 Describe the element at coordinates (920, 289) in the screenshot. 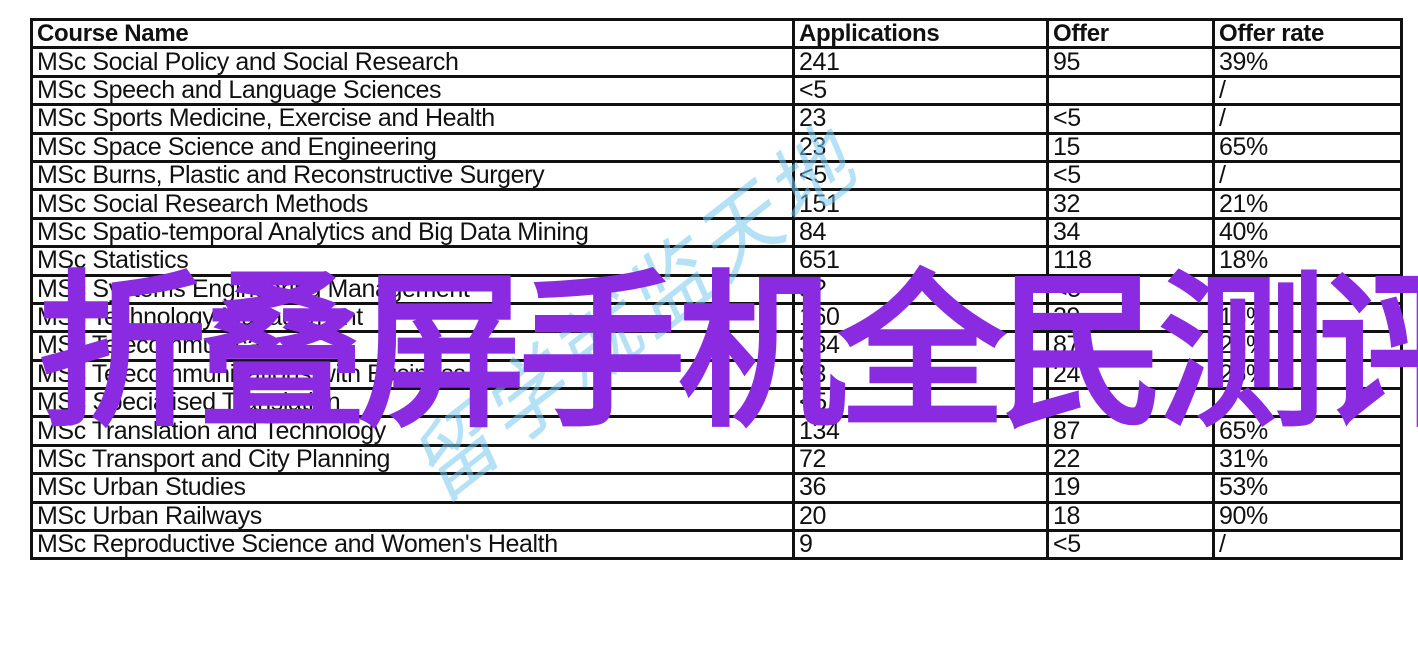

I see `applications-cell: 3?` at that location.